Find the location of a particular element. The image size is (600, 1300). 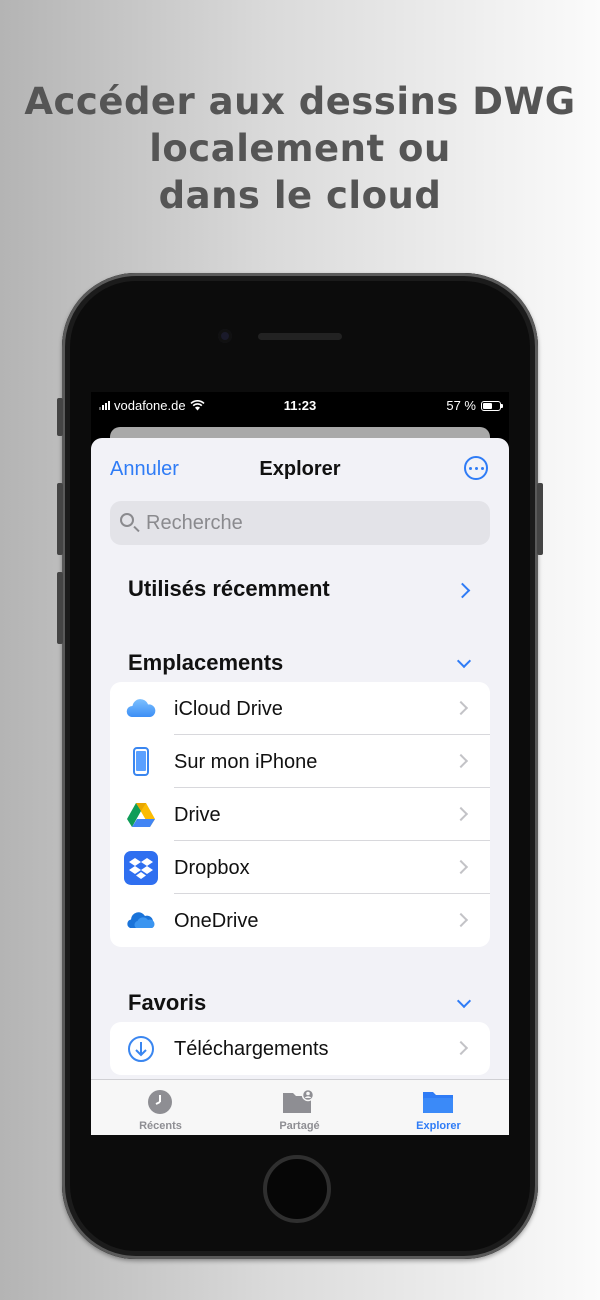

nav-bar: Annuler Explorer is located at coordinates (300, 469).